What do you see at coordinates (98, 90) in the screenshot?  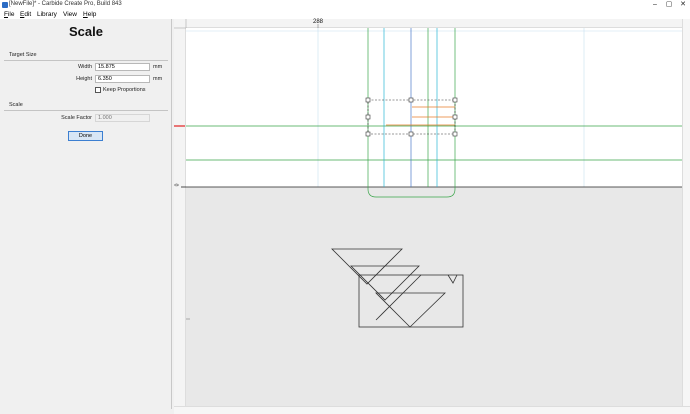 I see `keep-proportions-checkbox` at bounding box center [98, 90].